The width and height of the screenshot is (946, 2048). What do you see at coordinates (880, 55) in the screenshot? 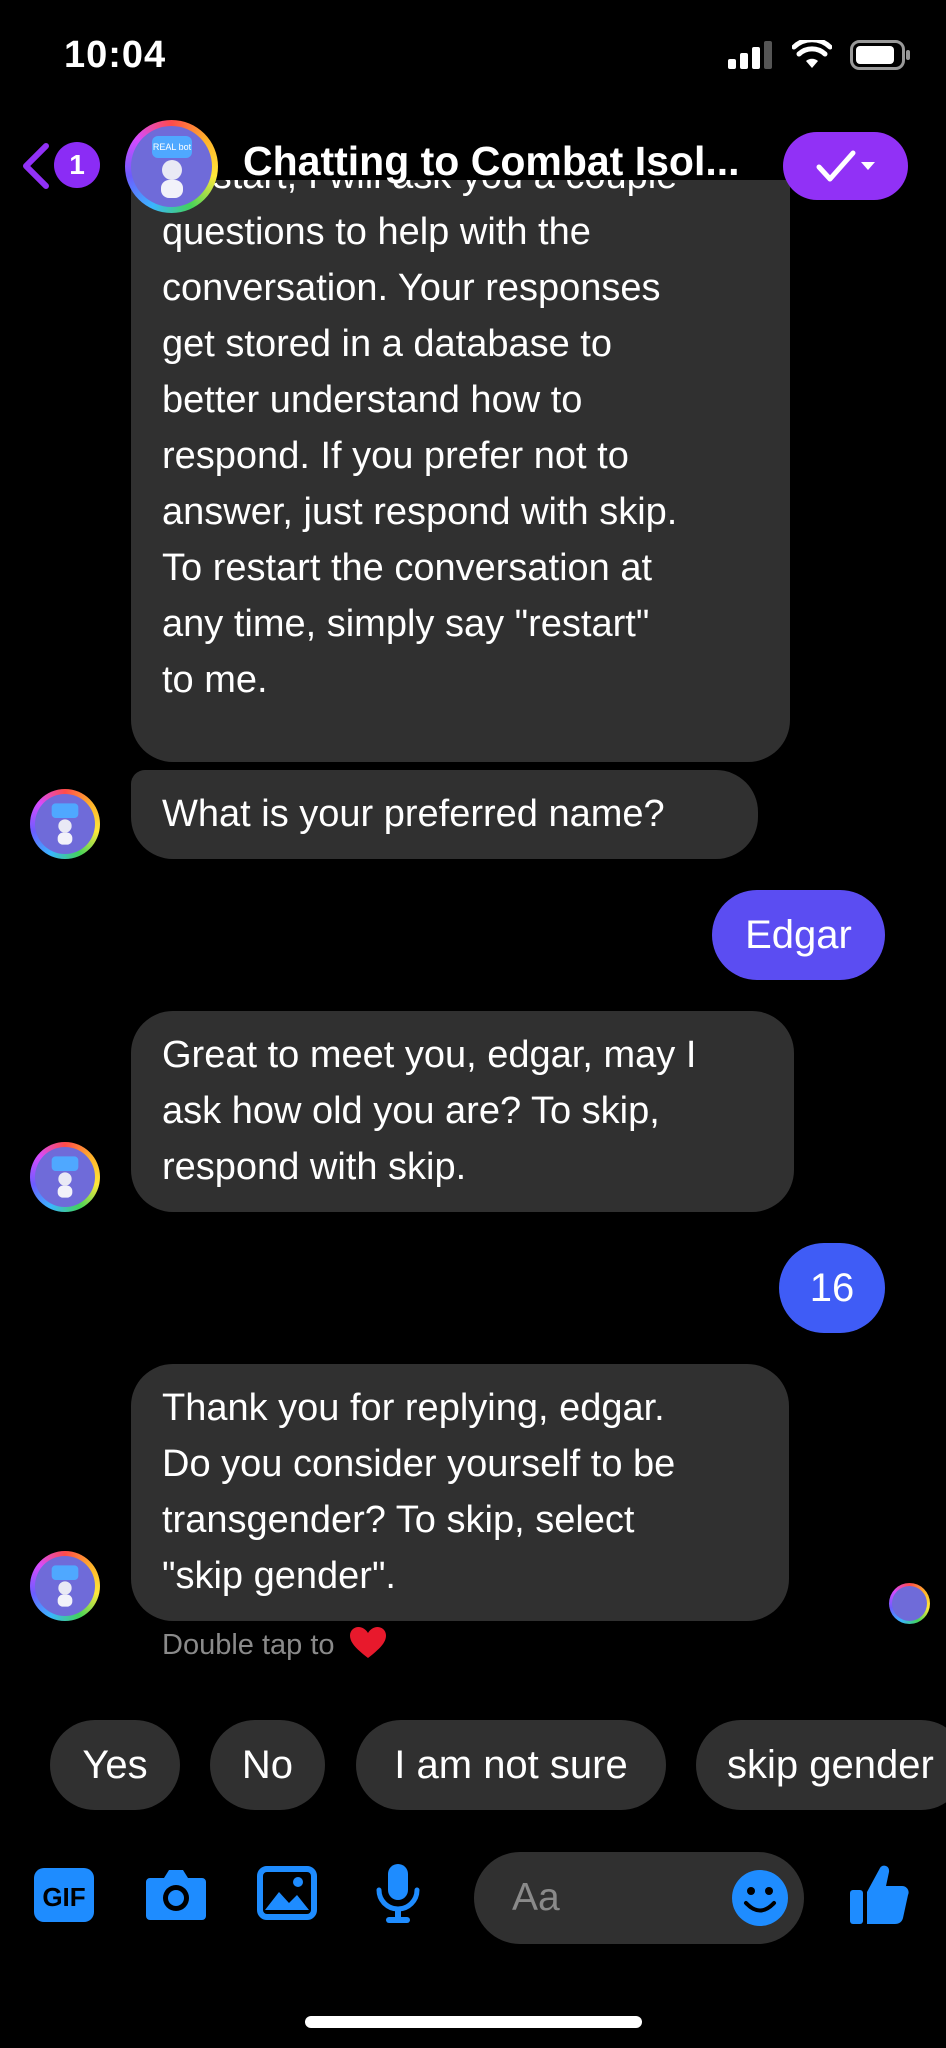
I see `battery-icon` at bounding box center [880, 55].